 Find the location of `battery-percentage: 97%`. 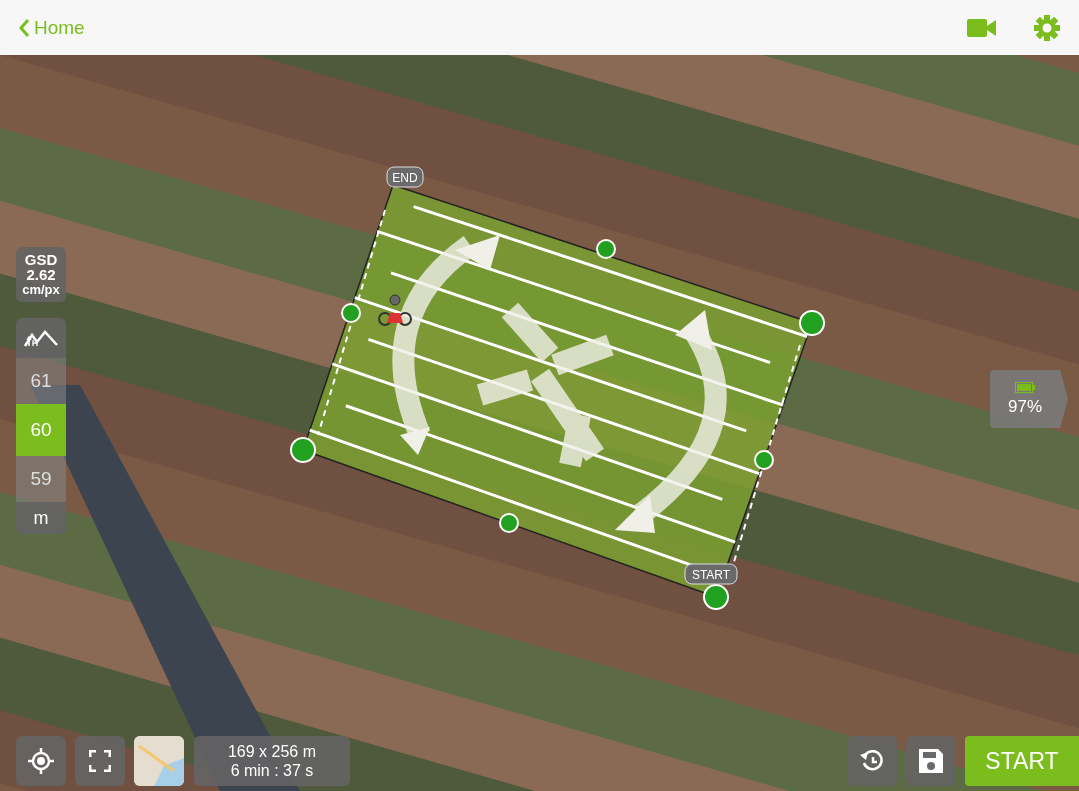

battery-percentage: 97% is located at coordinates (1025, 406).